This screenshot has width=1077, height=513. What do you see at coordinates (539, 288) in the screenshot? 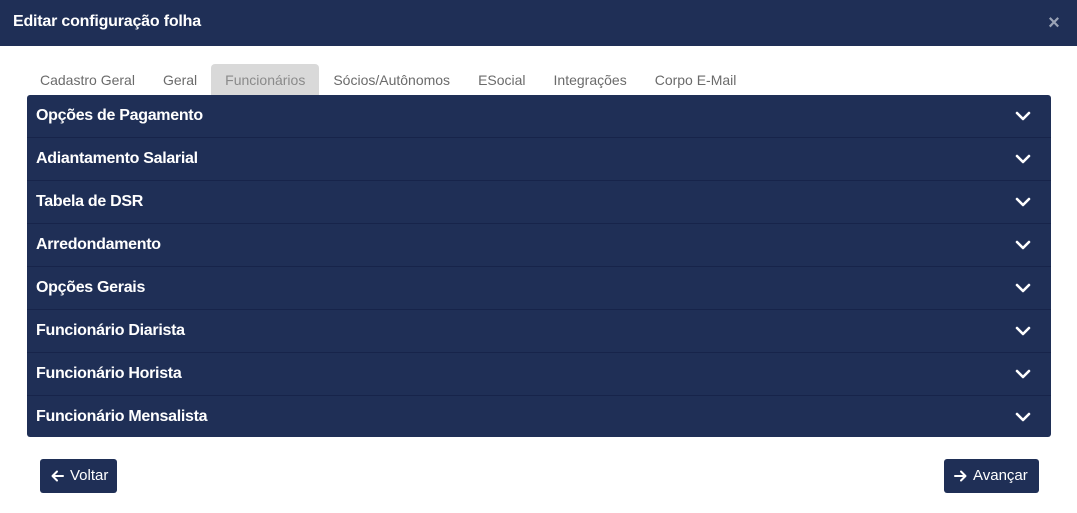
I see `accordion-item-opcoes-gerais: Opções Gerais` at bounding box center [539, 288].